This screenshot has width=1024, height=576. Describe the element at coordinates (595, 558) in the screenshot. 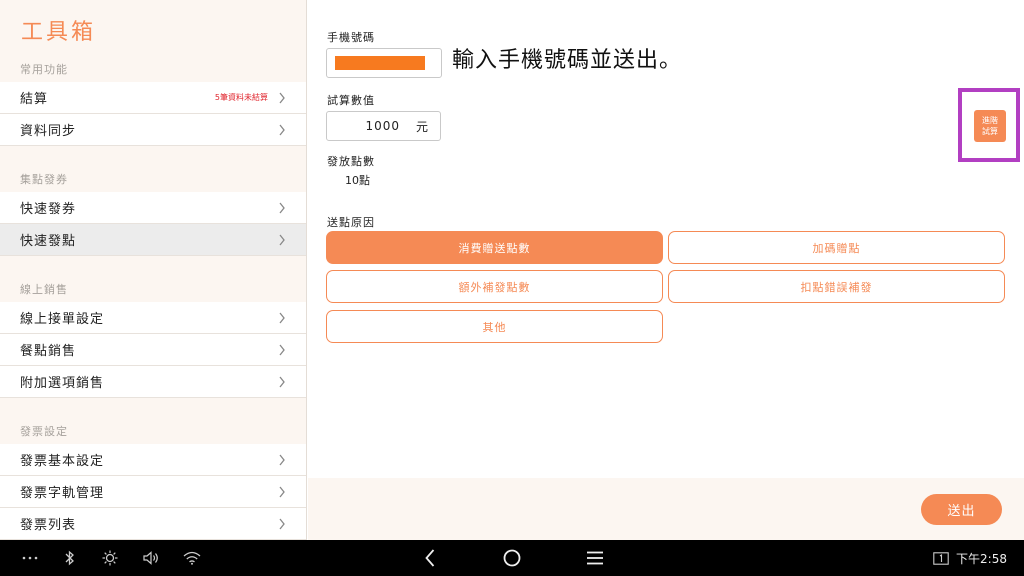

I see `recents-icon` at that location.